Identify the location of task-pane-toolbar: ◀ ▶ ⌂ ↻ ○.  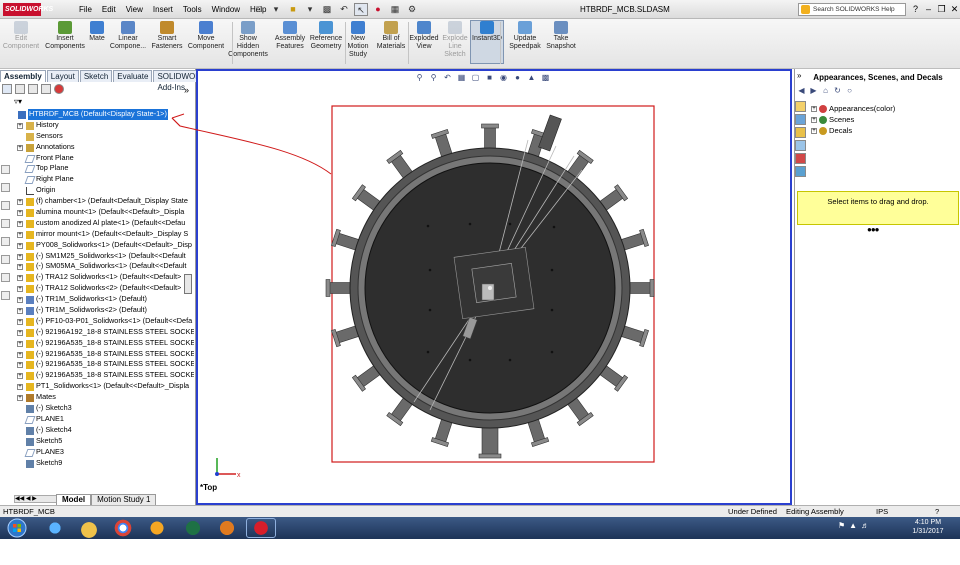
(825, 90).